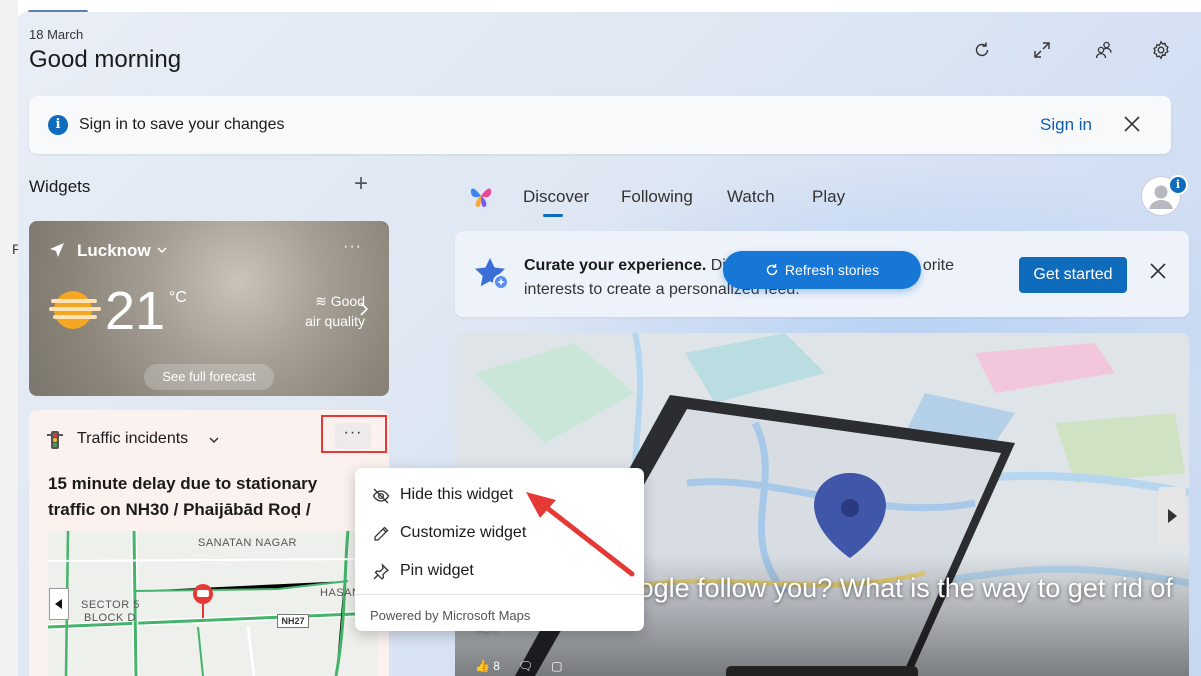 The image size is (1201, 676). What do you see at coordinates (75, 310) in the screenshot?
I see `sun-haze-icon` at bounding box center [75, 310].